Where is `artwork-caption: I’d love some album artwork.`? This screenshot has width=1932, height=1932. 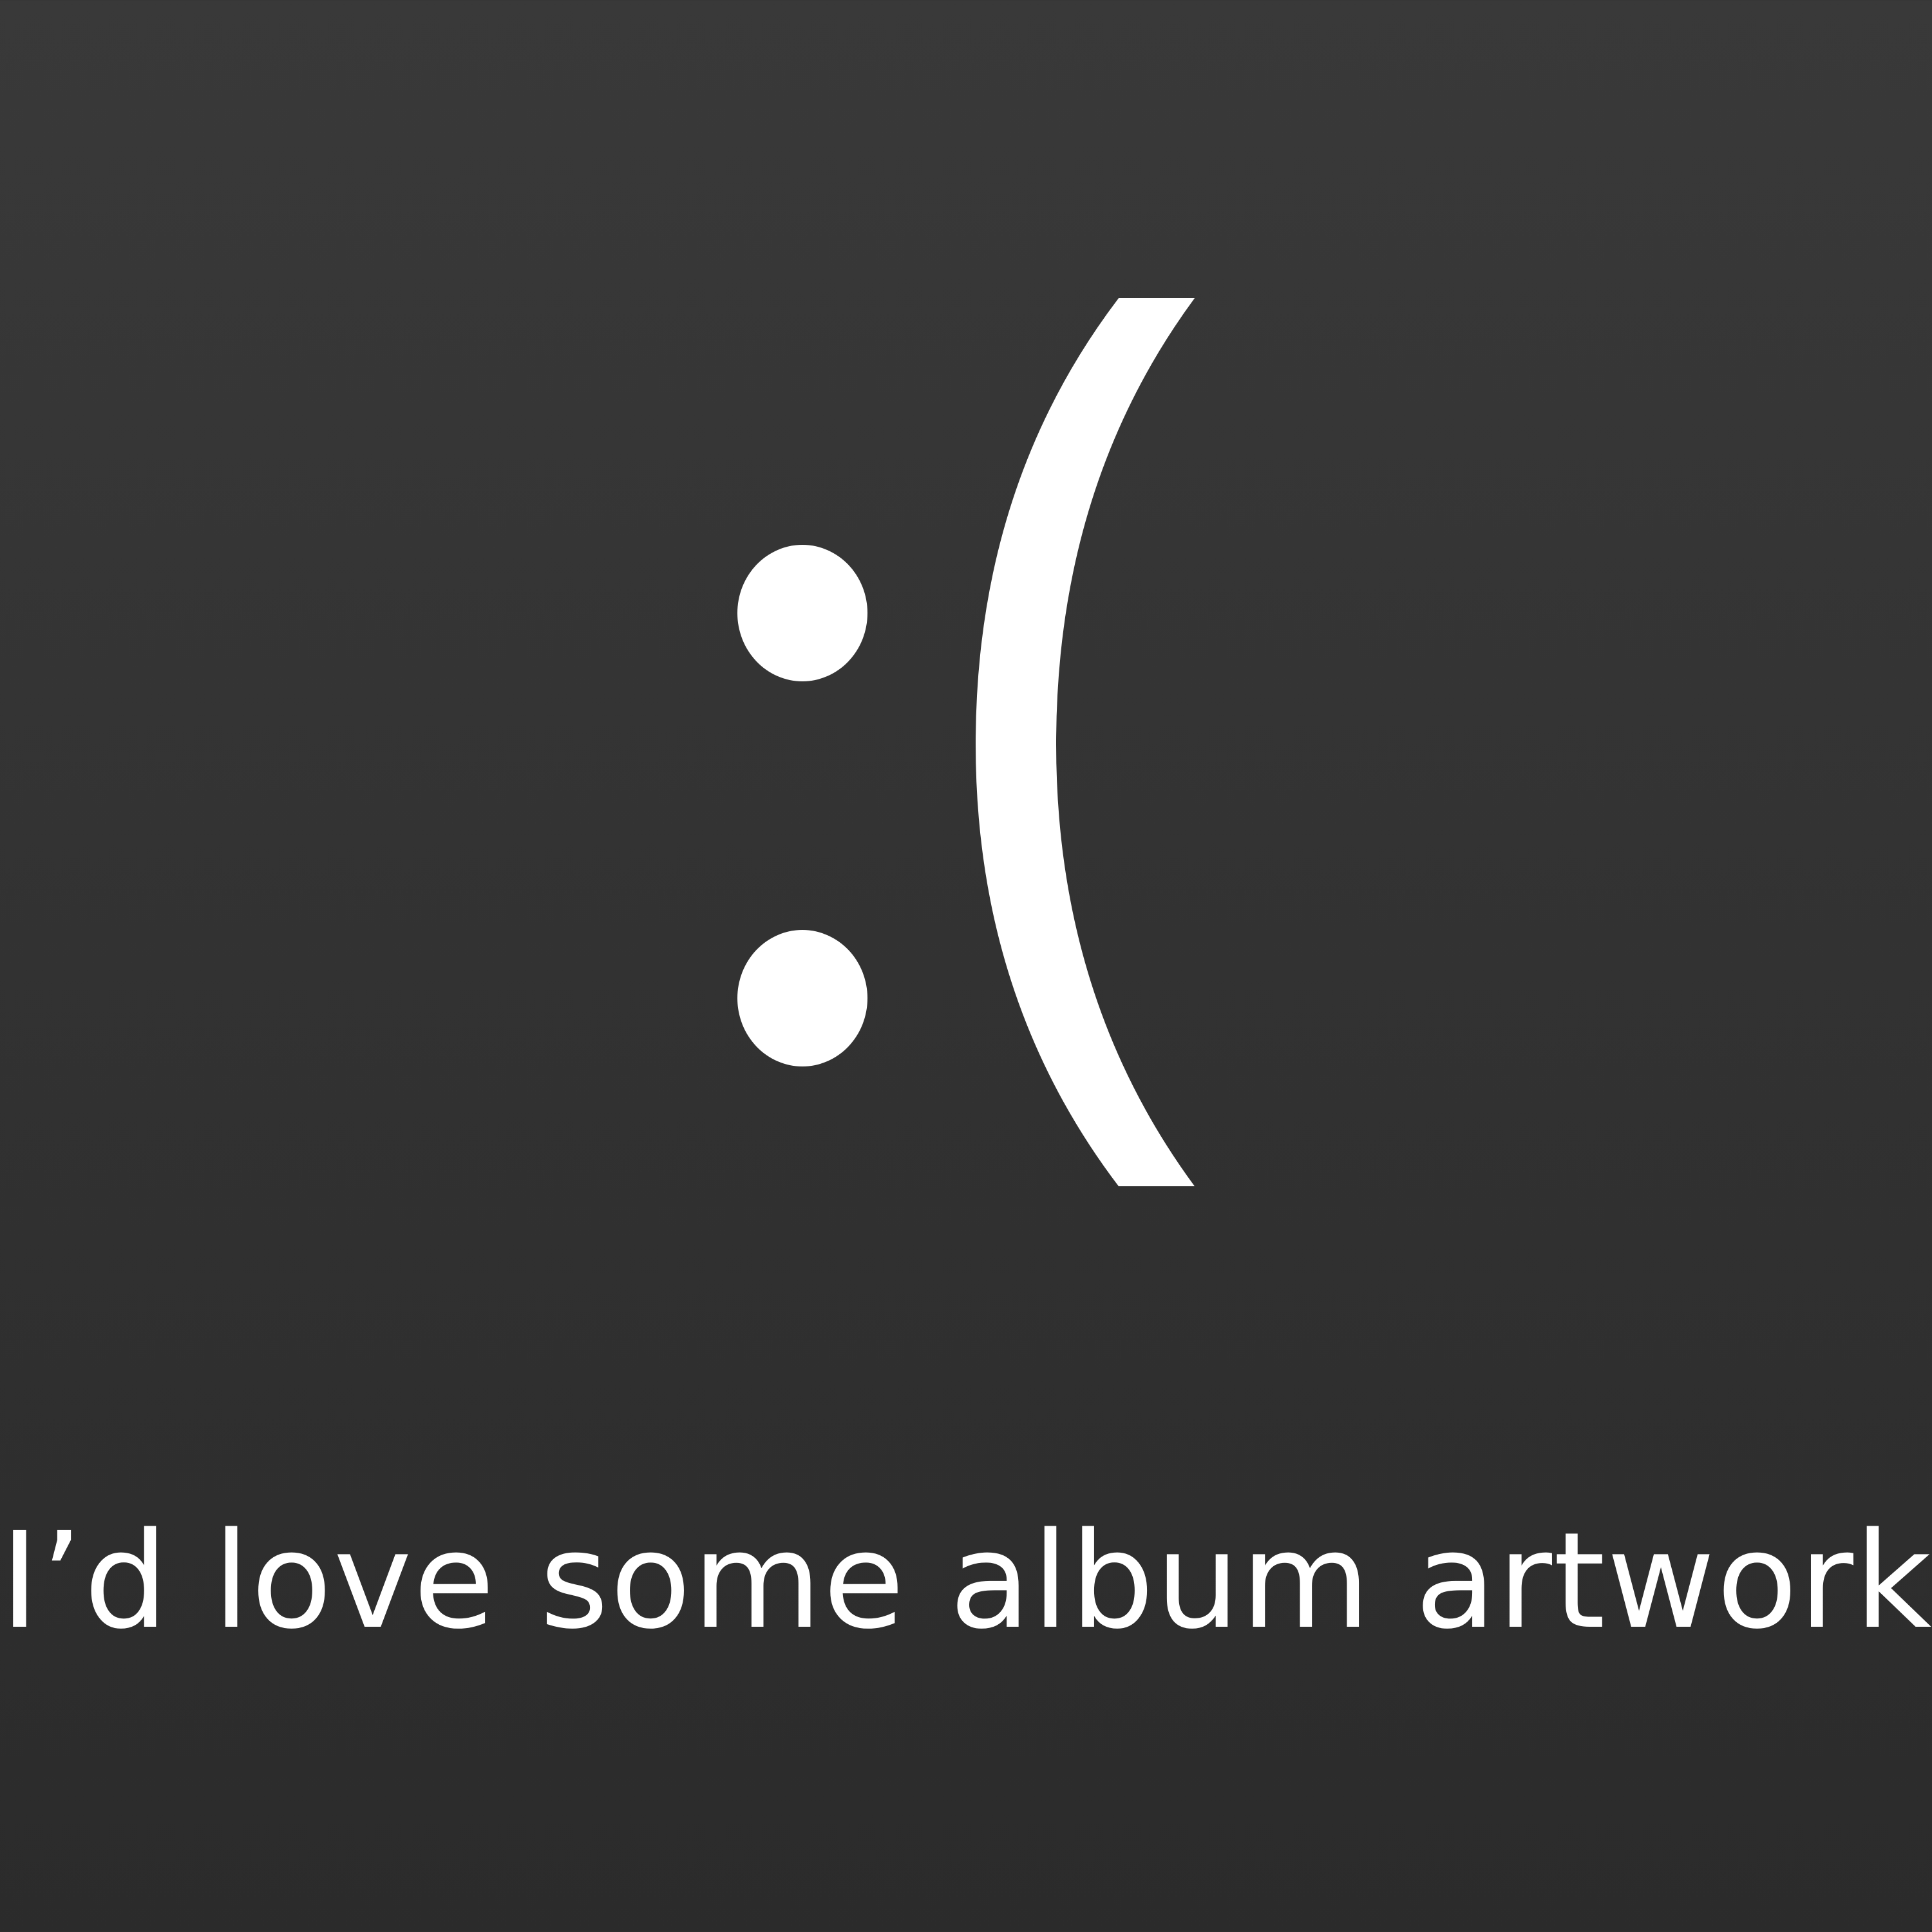
artwork-caption: I’d love some album artwork. is located at coordinates (966, 1581).